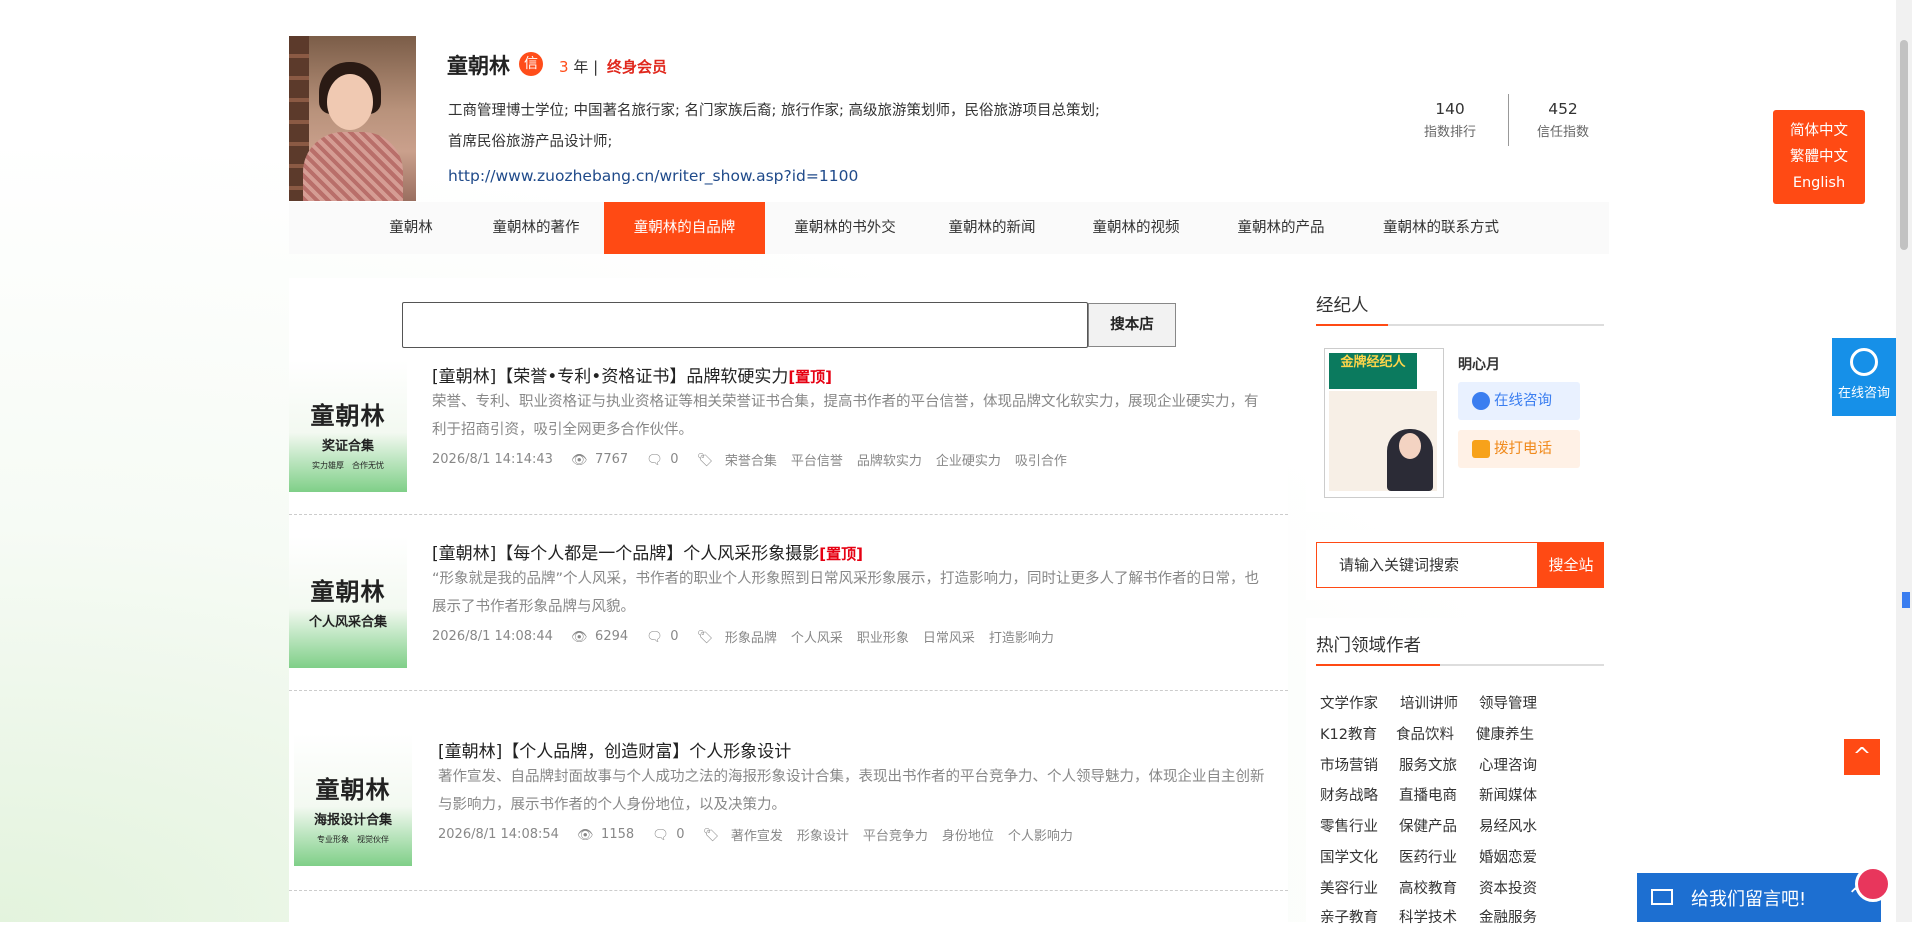  I want to click on tab-diplomacy: 童朝林的书外交, so click(845, 228).